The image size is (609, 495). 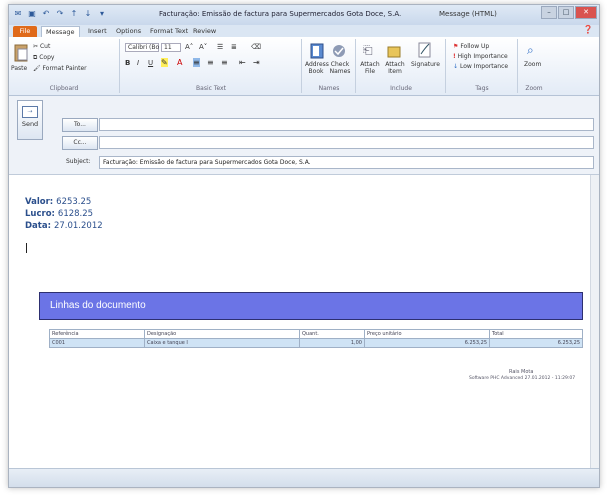 I want to click on tags-group-label: Tags, so click(x=482, y=88).